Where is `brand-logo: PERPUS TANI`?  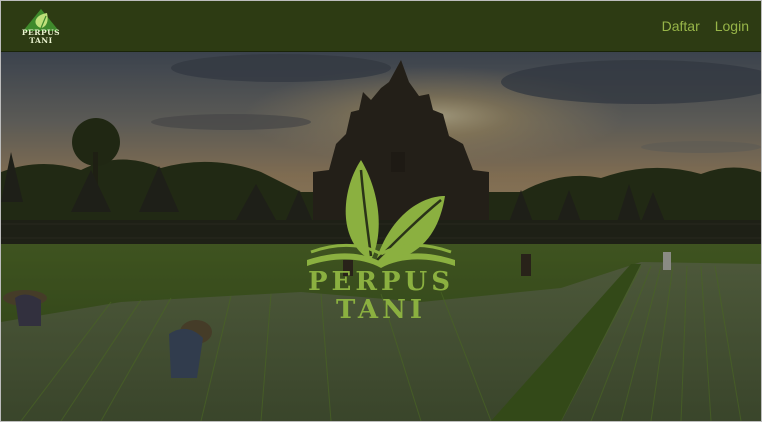
brand-logo: PERPUS TANI is located at coordinates (41, 27).